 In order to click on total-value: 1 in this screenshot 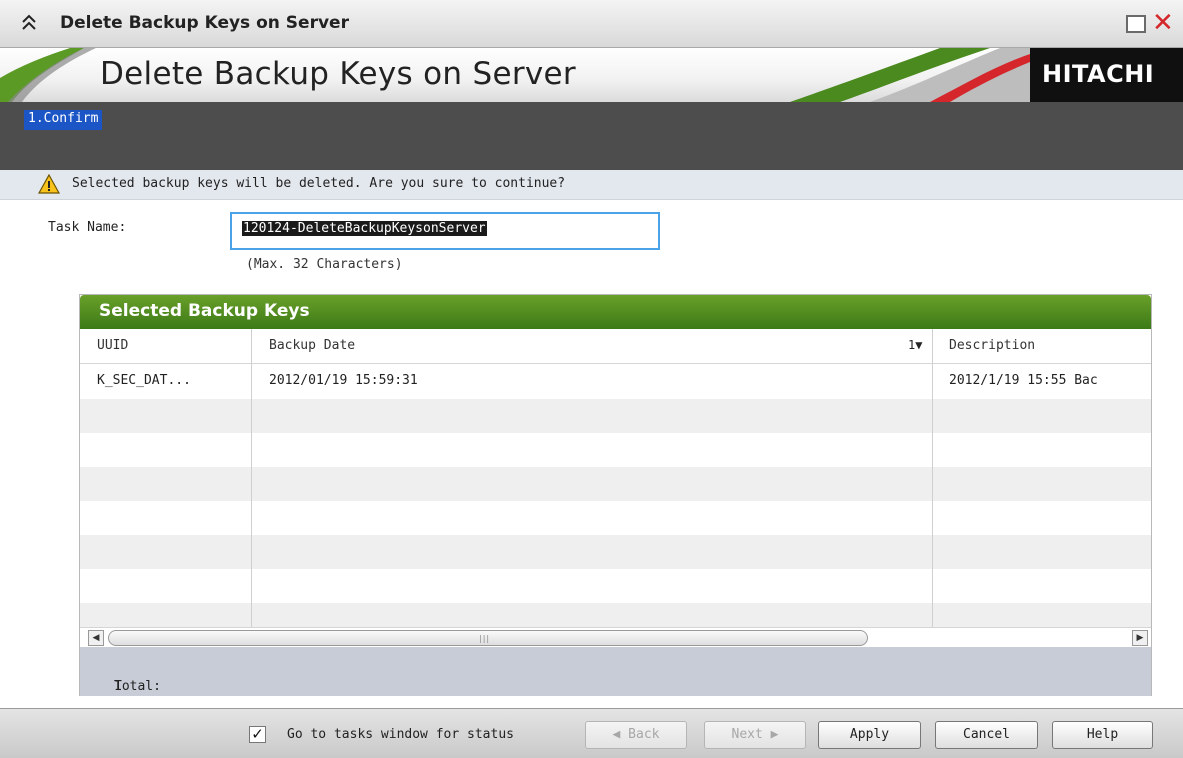, I will do `click(118, 686)`.